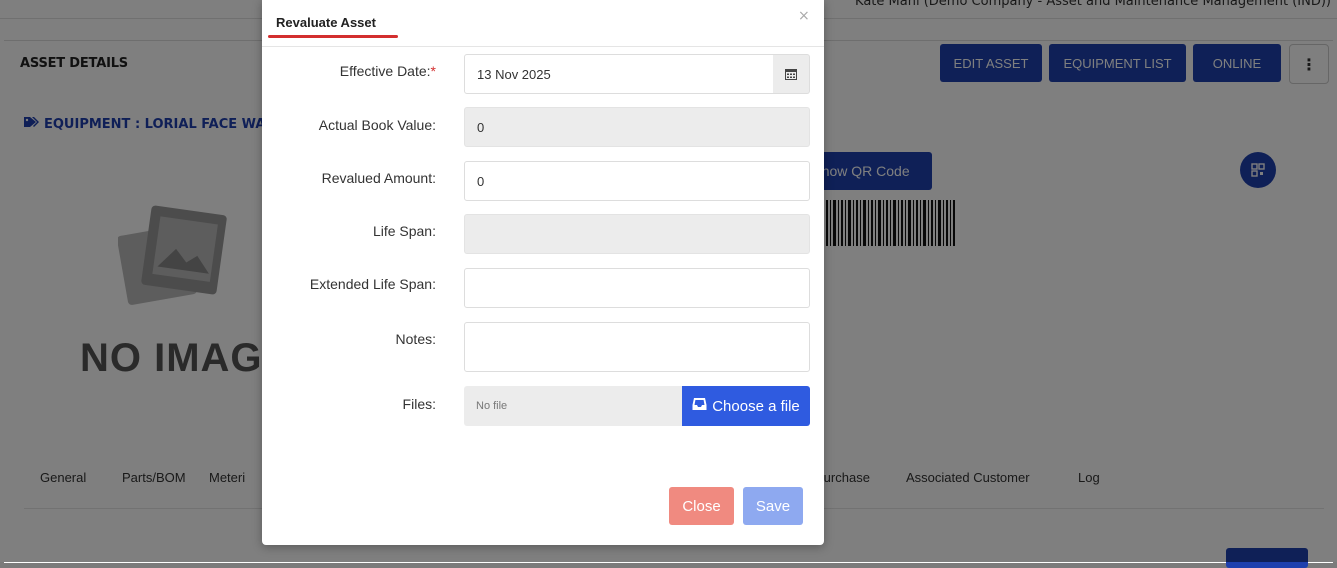  I want to click on modal-header-divider, so click(543, 46).